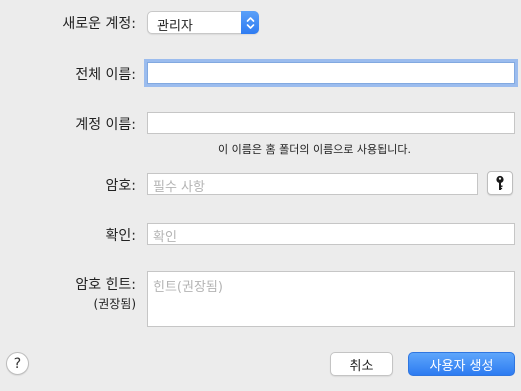 The image size is (521, 391). Describe the element at coordinates (312, 184) in the screenshot. I see `password-field: 필수 사항` at that location.